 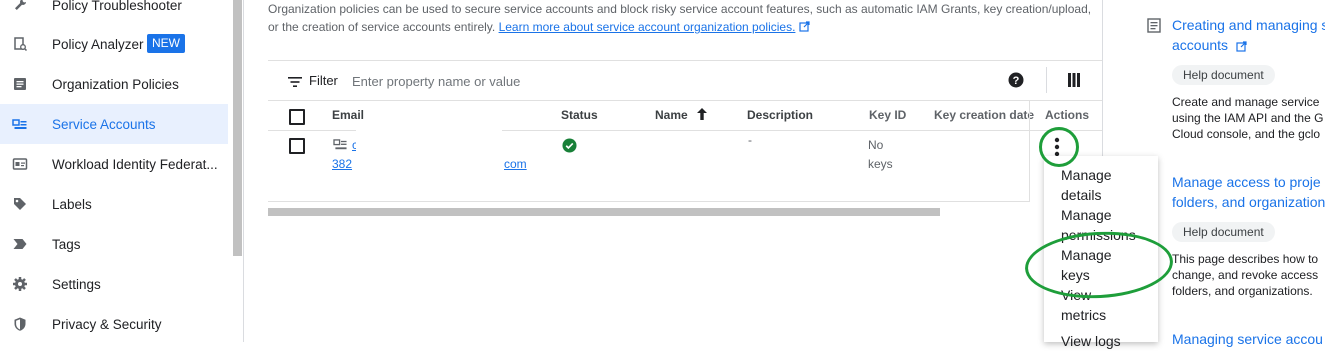 What do you see at coordinates (295, 84) in the screenshot?
I see `filter-icon` at bounding box center [295, 84].